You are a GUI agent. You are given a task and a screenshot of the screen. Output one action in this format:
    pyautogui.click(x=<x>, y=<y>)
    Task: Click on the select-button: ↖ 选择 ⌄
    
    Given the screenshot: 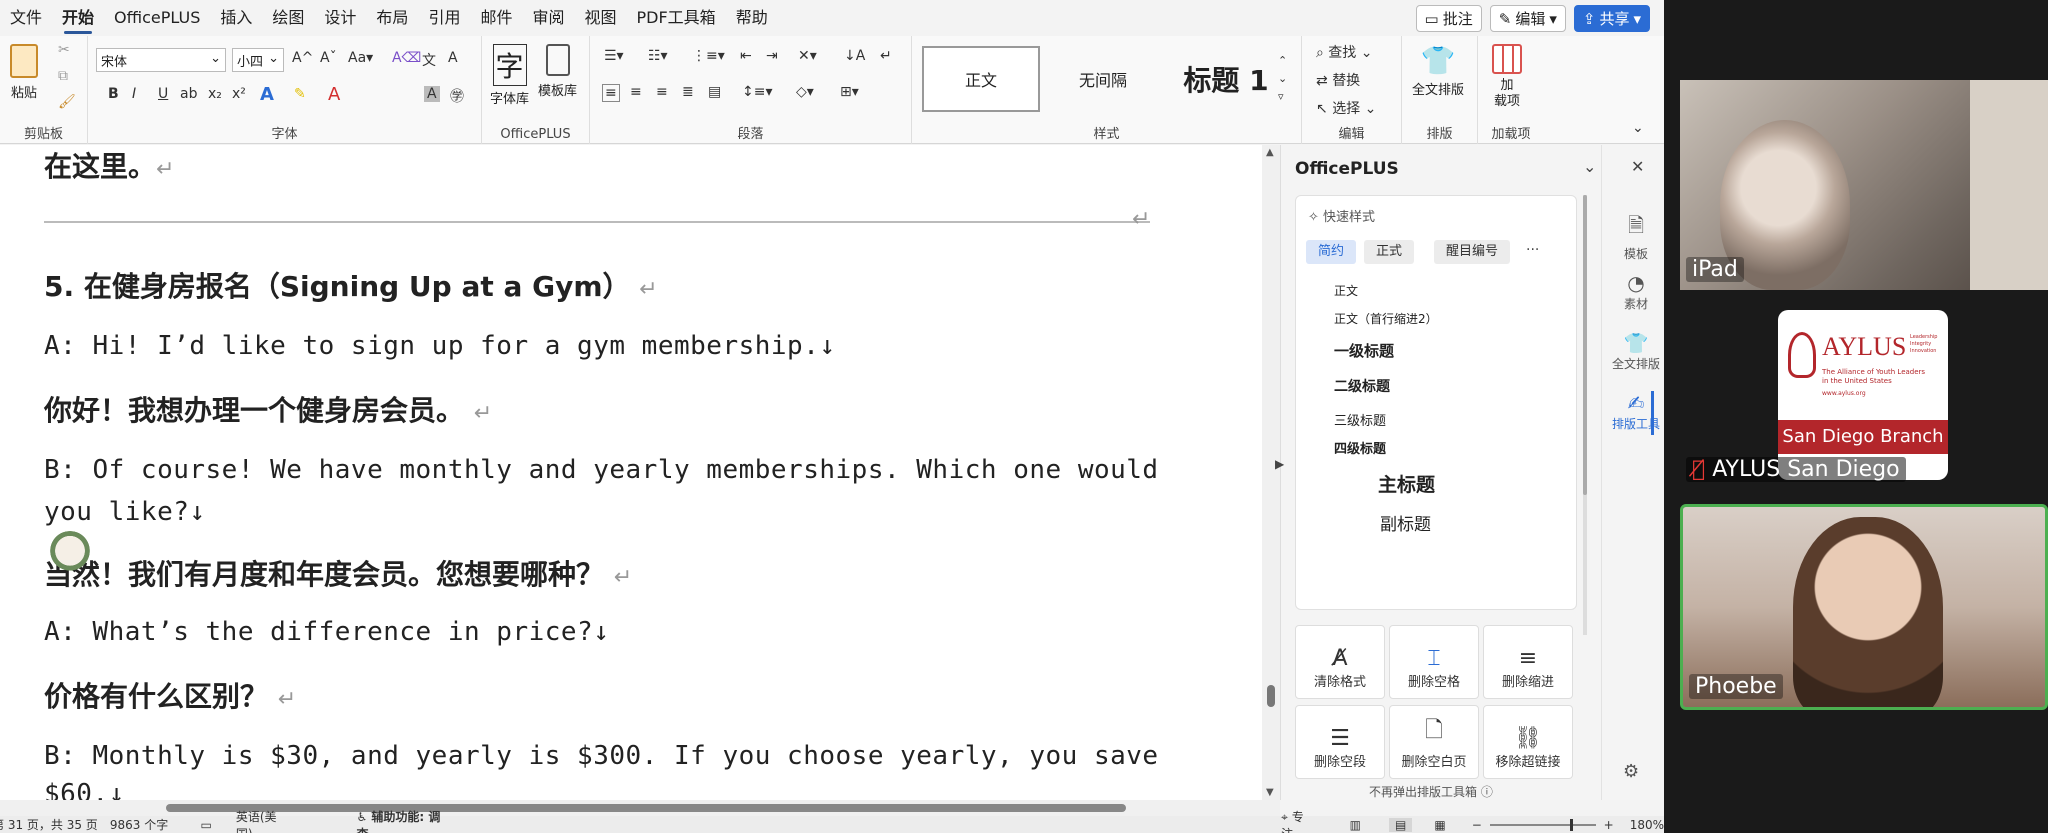 What is the action you would take?
    pyautogui.click(x=1346, y=108)
    